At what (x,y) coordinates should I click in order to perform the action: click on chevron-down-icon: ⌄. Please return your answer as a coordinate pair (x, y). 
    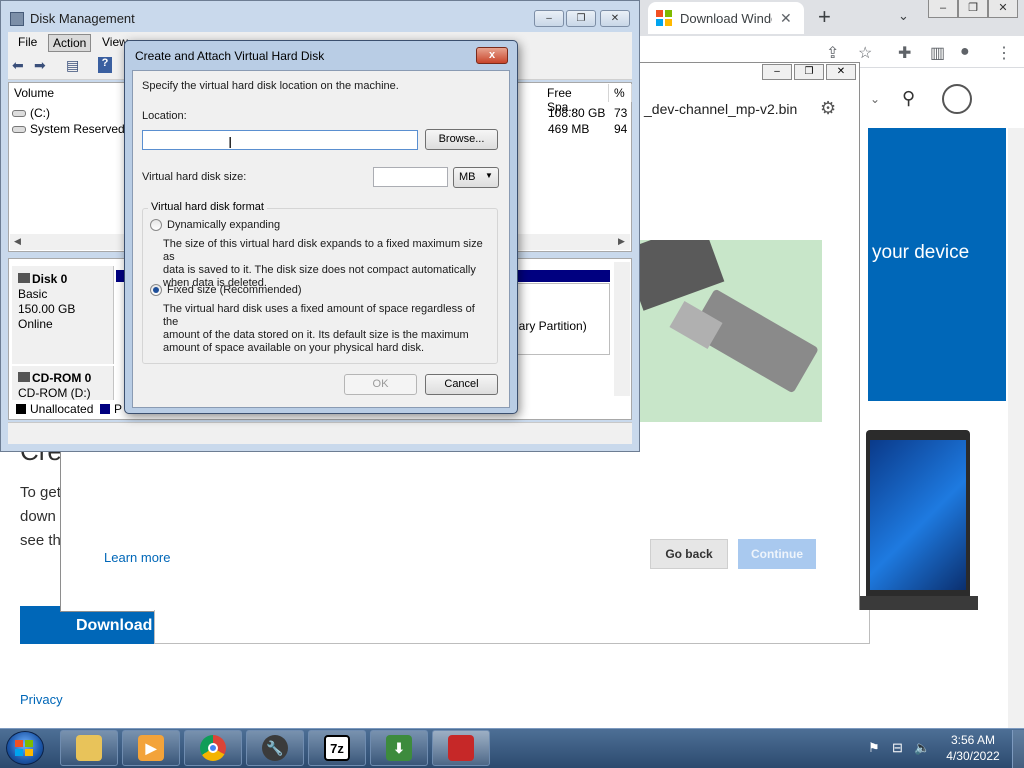
    Looking at the image, I should click on (875, 99).